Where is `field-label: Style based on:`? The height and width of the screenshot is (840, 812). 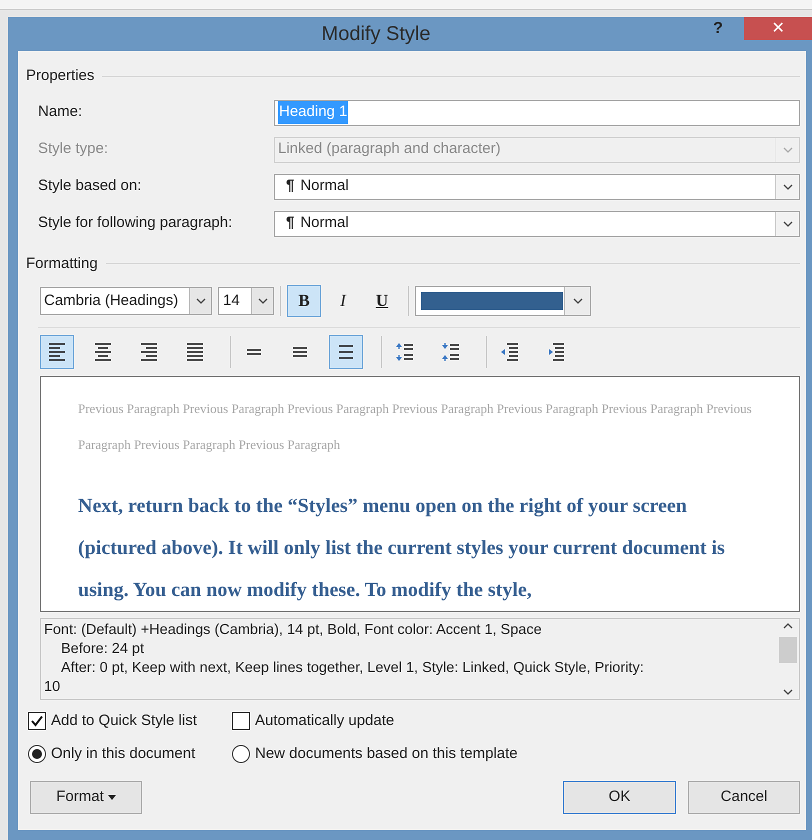 field-label: Style based on: is located at coordinates (90, 186).